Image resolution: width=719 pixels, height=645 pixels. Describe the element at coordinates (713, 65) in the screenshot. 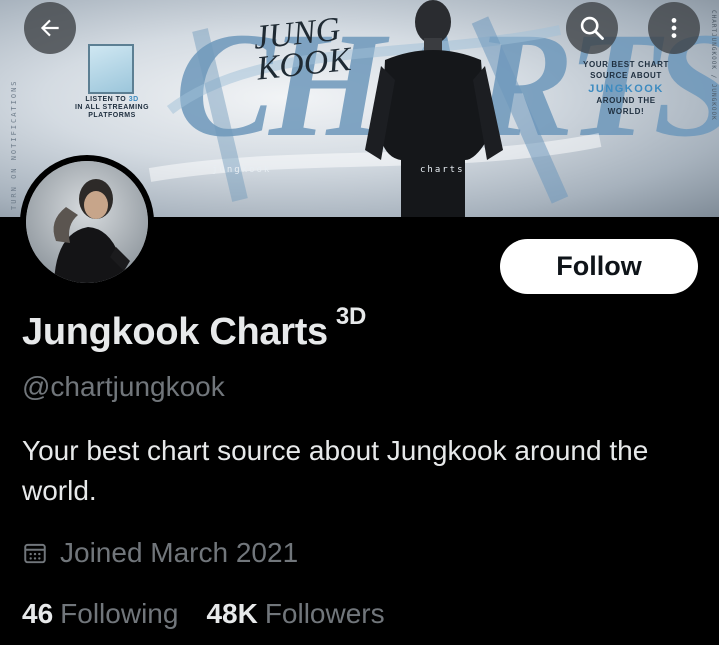

I see `banner-vertical-right-text: CHARTJUNGKOOK / JUNGKOOK` at that location.